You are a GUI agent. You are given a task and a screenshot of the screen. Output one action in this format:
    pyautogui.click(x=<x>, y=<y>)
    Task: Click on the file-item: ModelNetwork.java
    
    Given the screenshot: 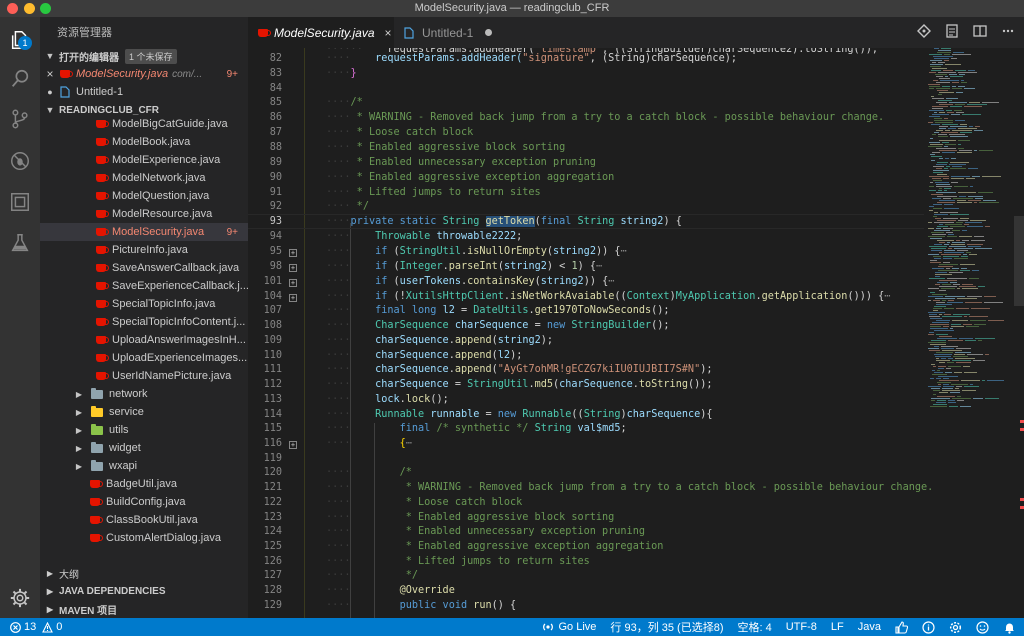 What is the action you would take?
    pyautogui.click(x=144, y=178)
    